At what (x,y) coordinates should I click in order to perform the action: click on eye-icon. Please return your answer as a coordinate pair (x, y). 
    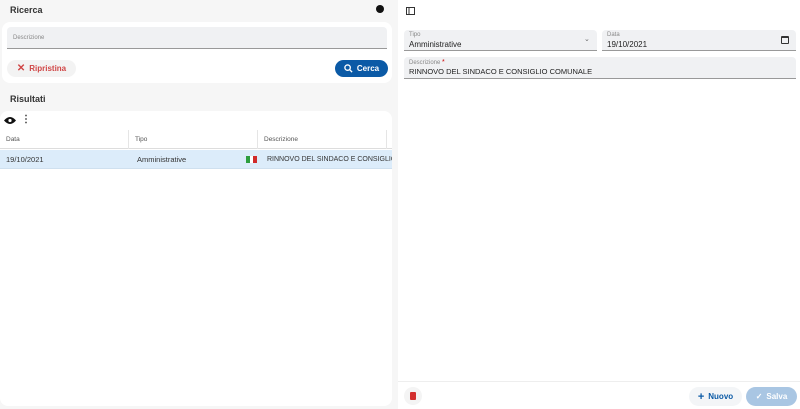
    Looking at the image, I should click on (10, 120).